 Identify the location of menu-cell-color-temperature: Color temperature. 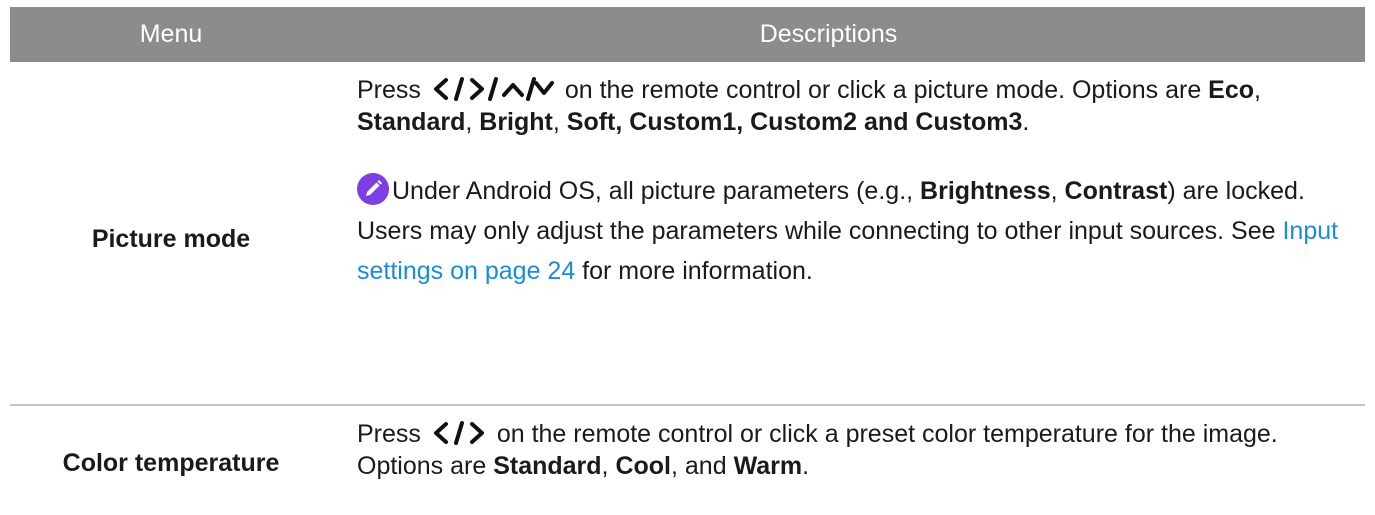
(171, 462).